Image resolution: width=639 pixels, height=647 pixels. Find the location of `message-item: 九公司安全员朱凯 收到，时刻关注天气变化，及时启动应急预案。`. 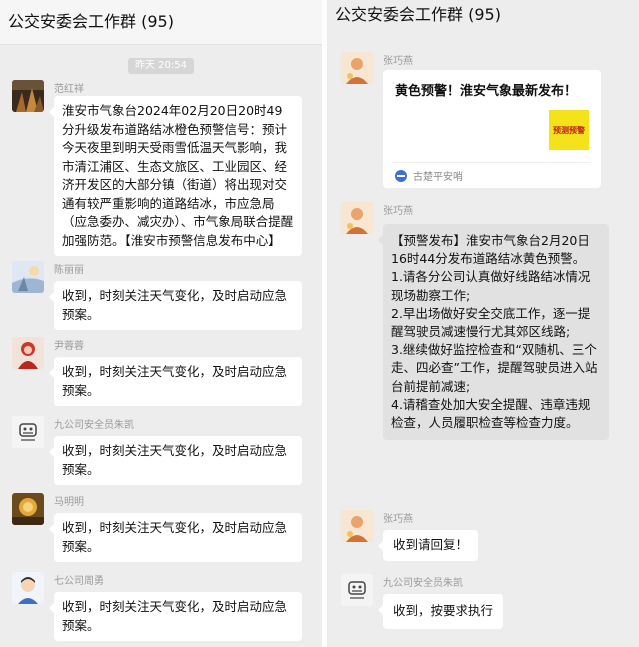

message-item: 九公司安全员朱凯 收到，时刻关注天气变化，及时启动应急预案。 is located at coordinates (162, 450).